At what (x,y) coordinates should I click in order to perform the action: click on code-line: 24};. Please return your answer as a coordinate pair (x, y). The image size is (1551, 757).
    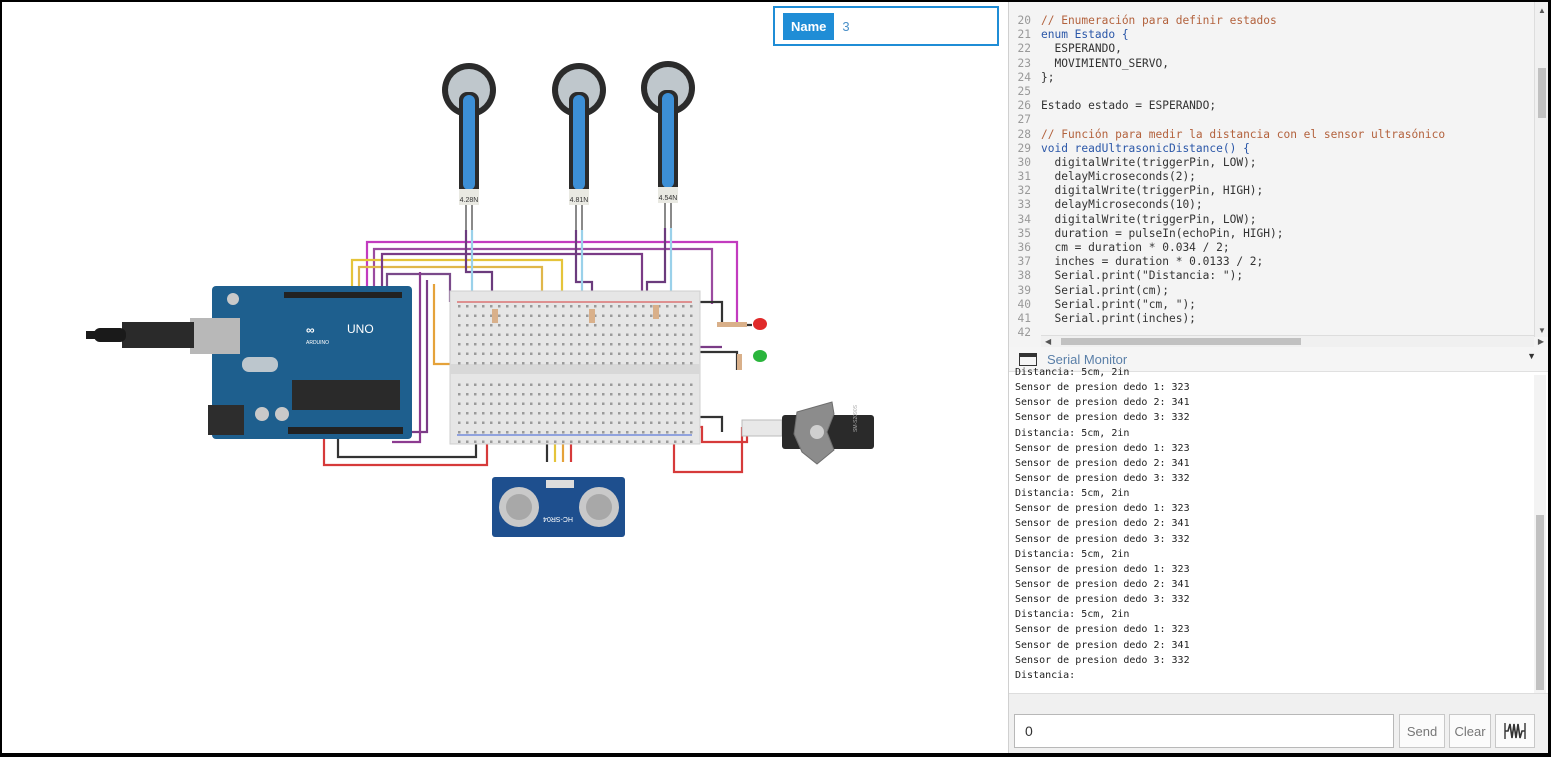
    Looking at the image, I should click on (1271, 78).